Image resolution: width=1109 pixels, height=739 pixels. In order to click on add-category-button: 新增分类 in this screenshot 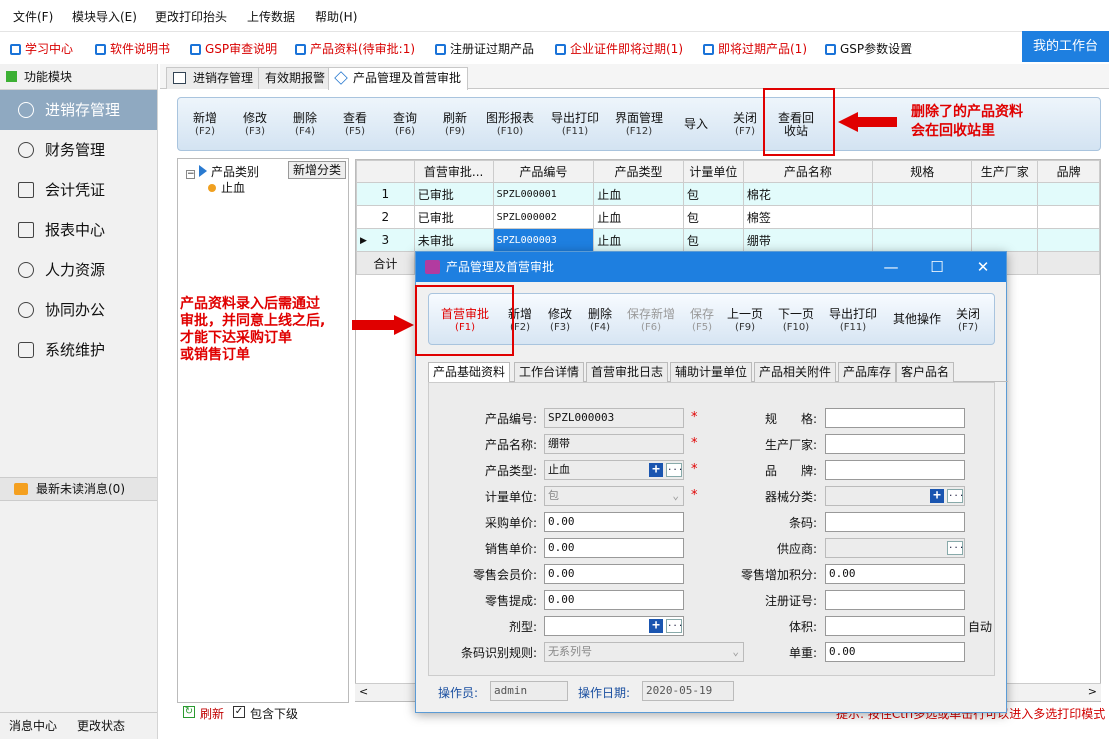, I will do `click(317, 170)`.